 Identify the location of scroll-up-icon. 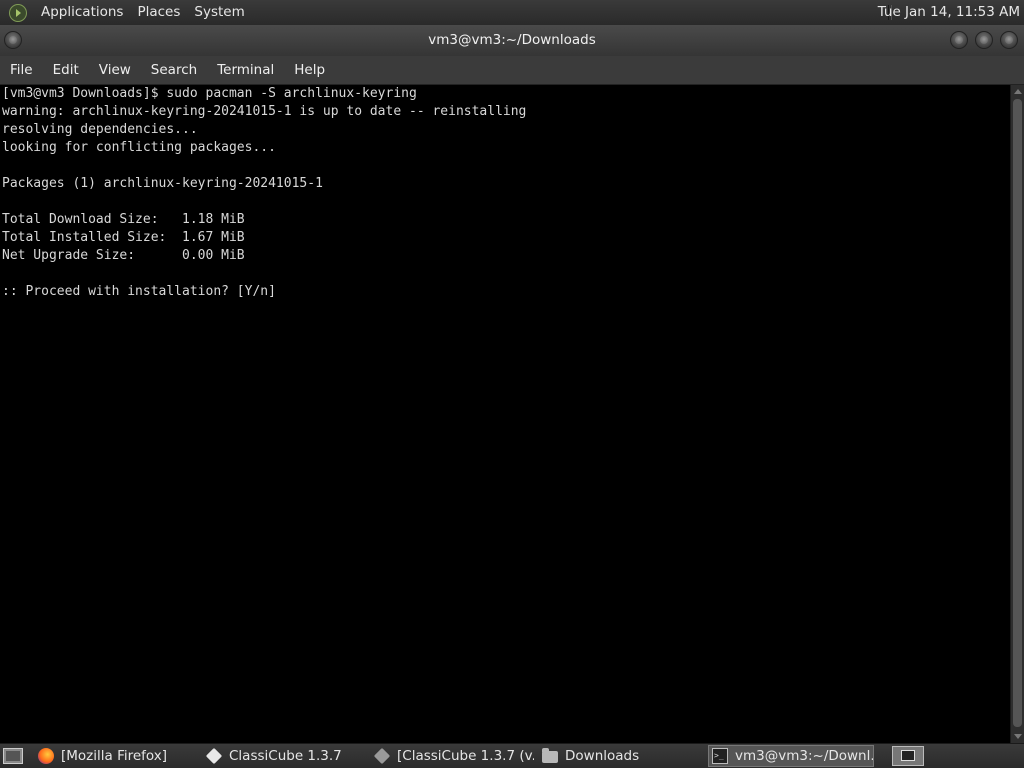
(1018, 91).